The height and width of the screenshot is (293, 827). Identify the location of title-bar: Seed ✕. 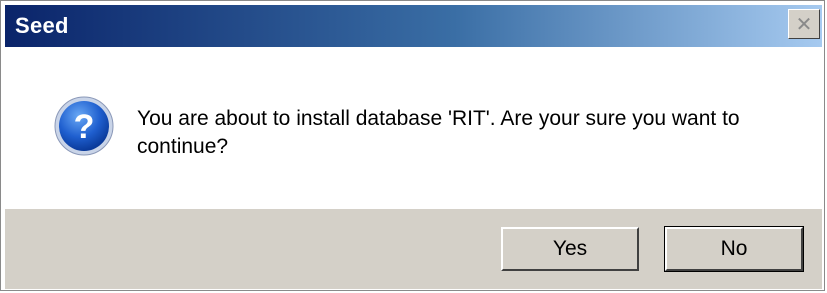
(413, 26).